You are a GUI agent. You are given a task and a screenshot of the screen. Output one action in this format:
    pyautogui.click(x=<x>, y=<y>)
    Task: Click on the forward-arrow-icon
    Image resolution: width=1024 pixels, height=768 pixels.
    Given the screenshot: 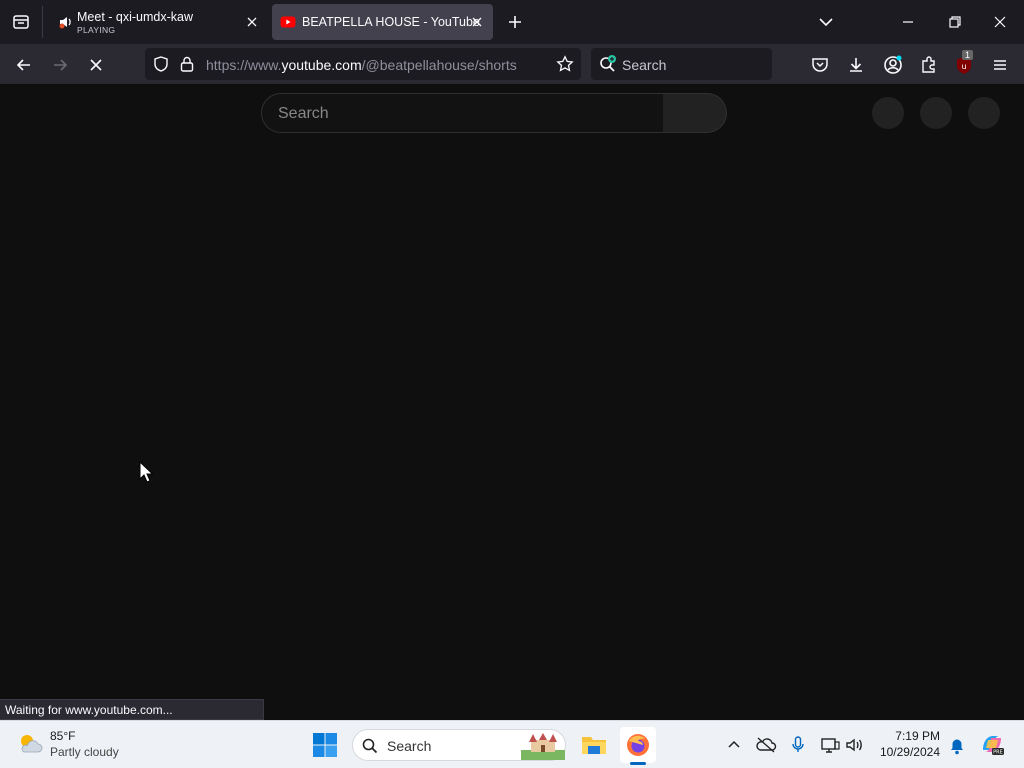 What is the action you would take?
    pyautogui.click(x=61, y=65)
    